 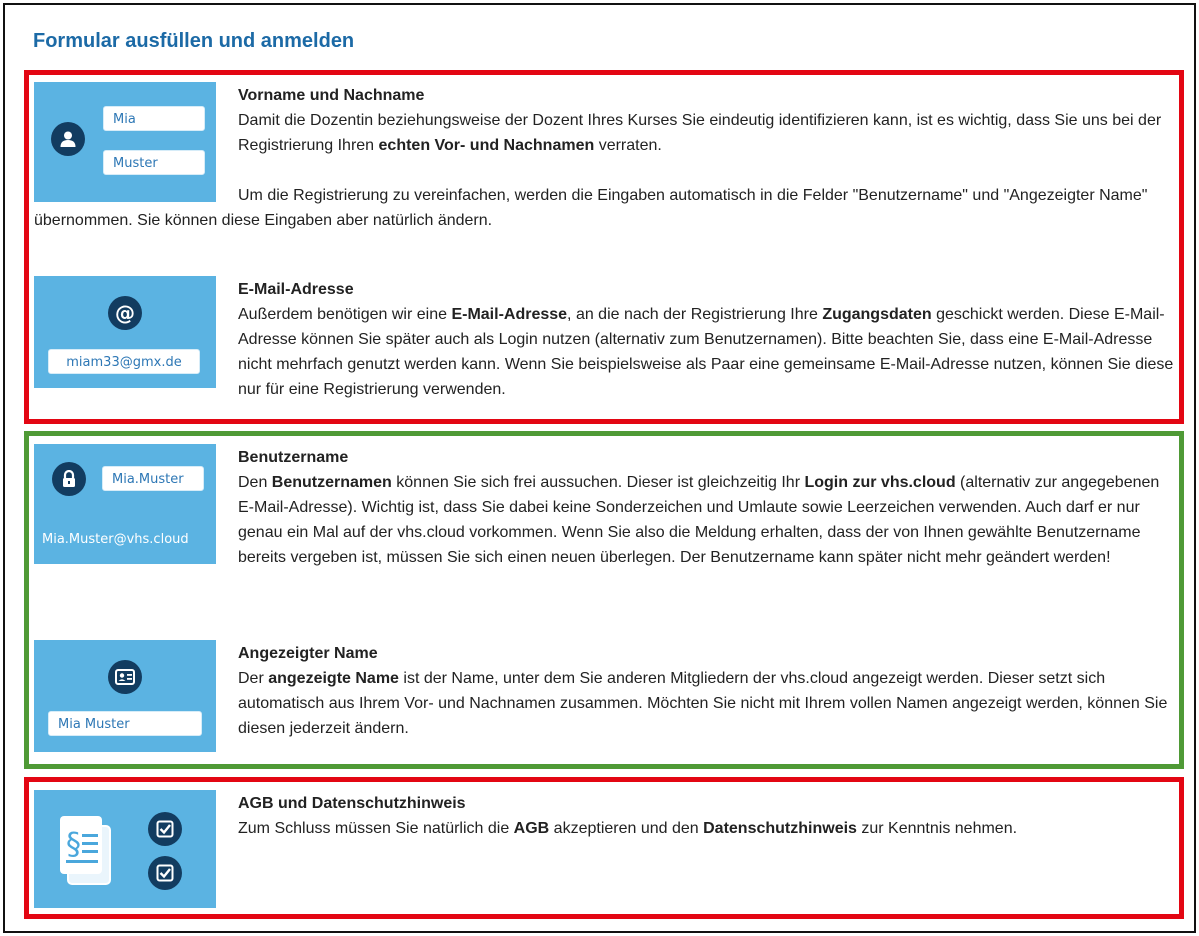 I want to click on at-icon: @, so click(x=125, y=313).